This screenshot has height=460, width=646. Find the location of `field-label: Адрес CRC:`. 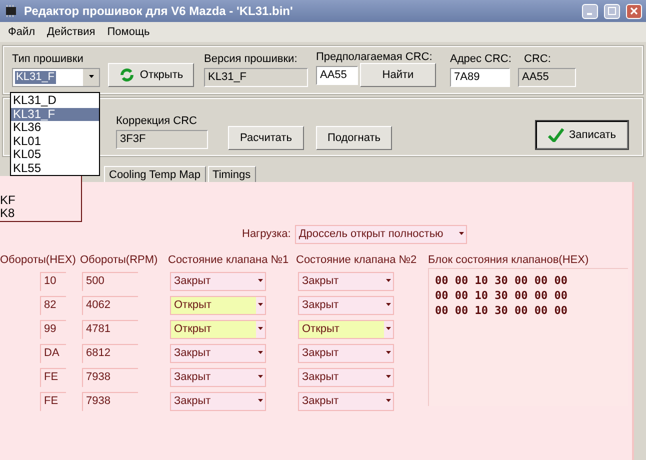

field-label: Адрес CRC: is located at coordinates (480, 59).